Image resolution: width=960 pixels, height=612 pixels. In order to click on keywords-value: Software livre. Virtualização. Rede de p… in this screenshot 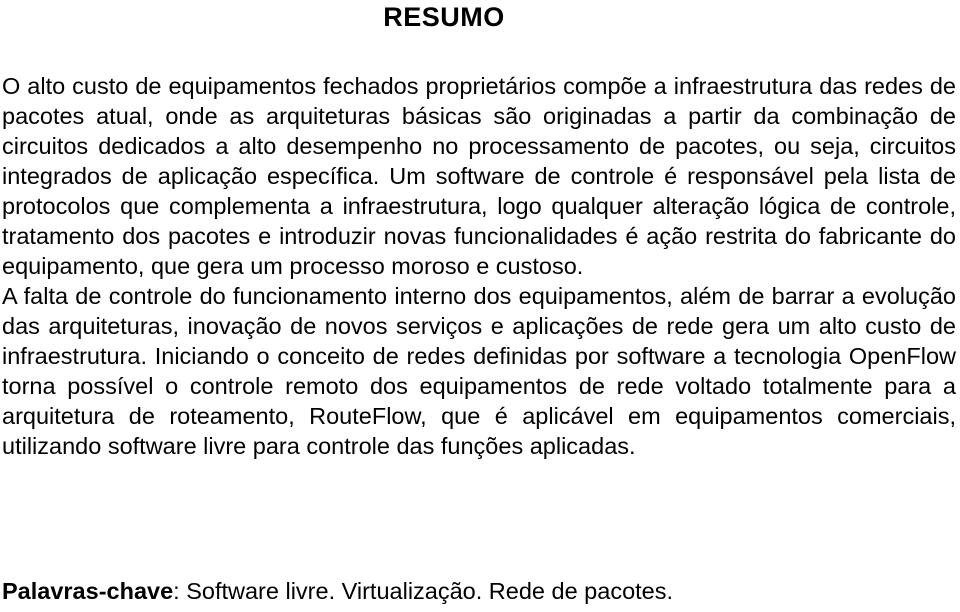, I will do `click(430, 591)`.